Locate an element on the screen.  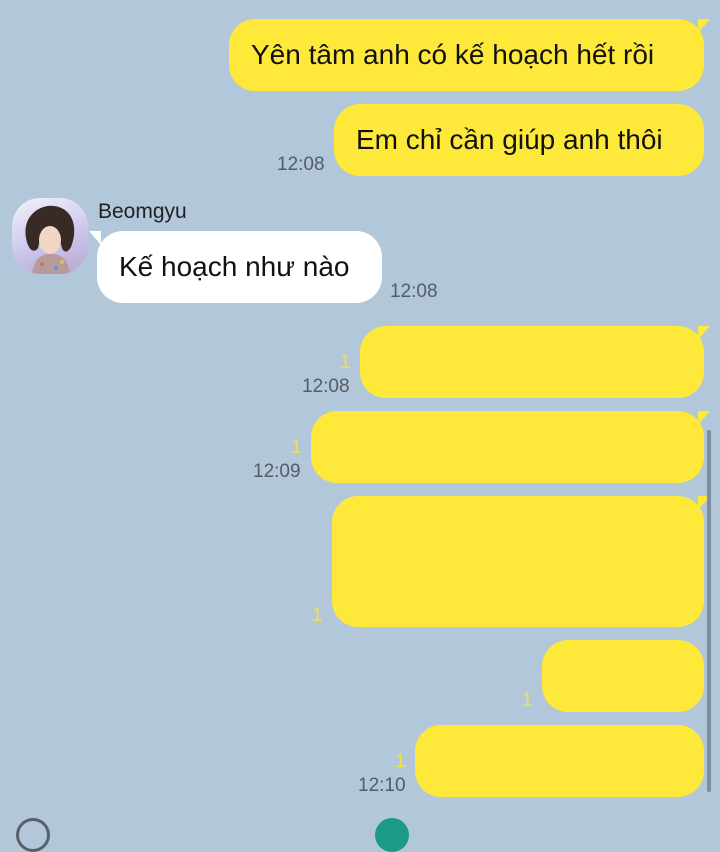
plus-icon is located at coordinates (33, 835).